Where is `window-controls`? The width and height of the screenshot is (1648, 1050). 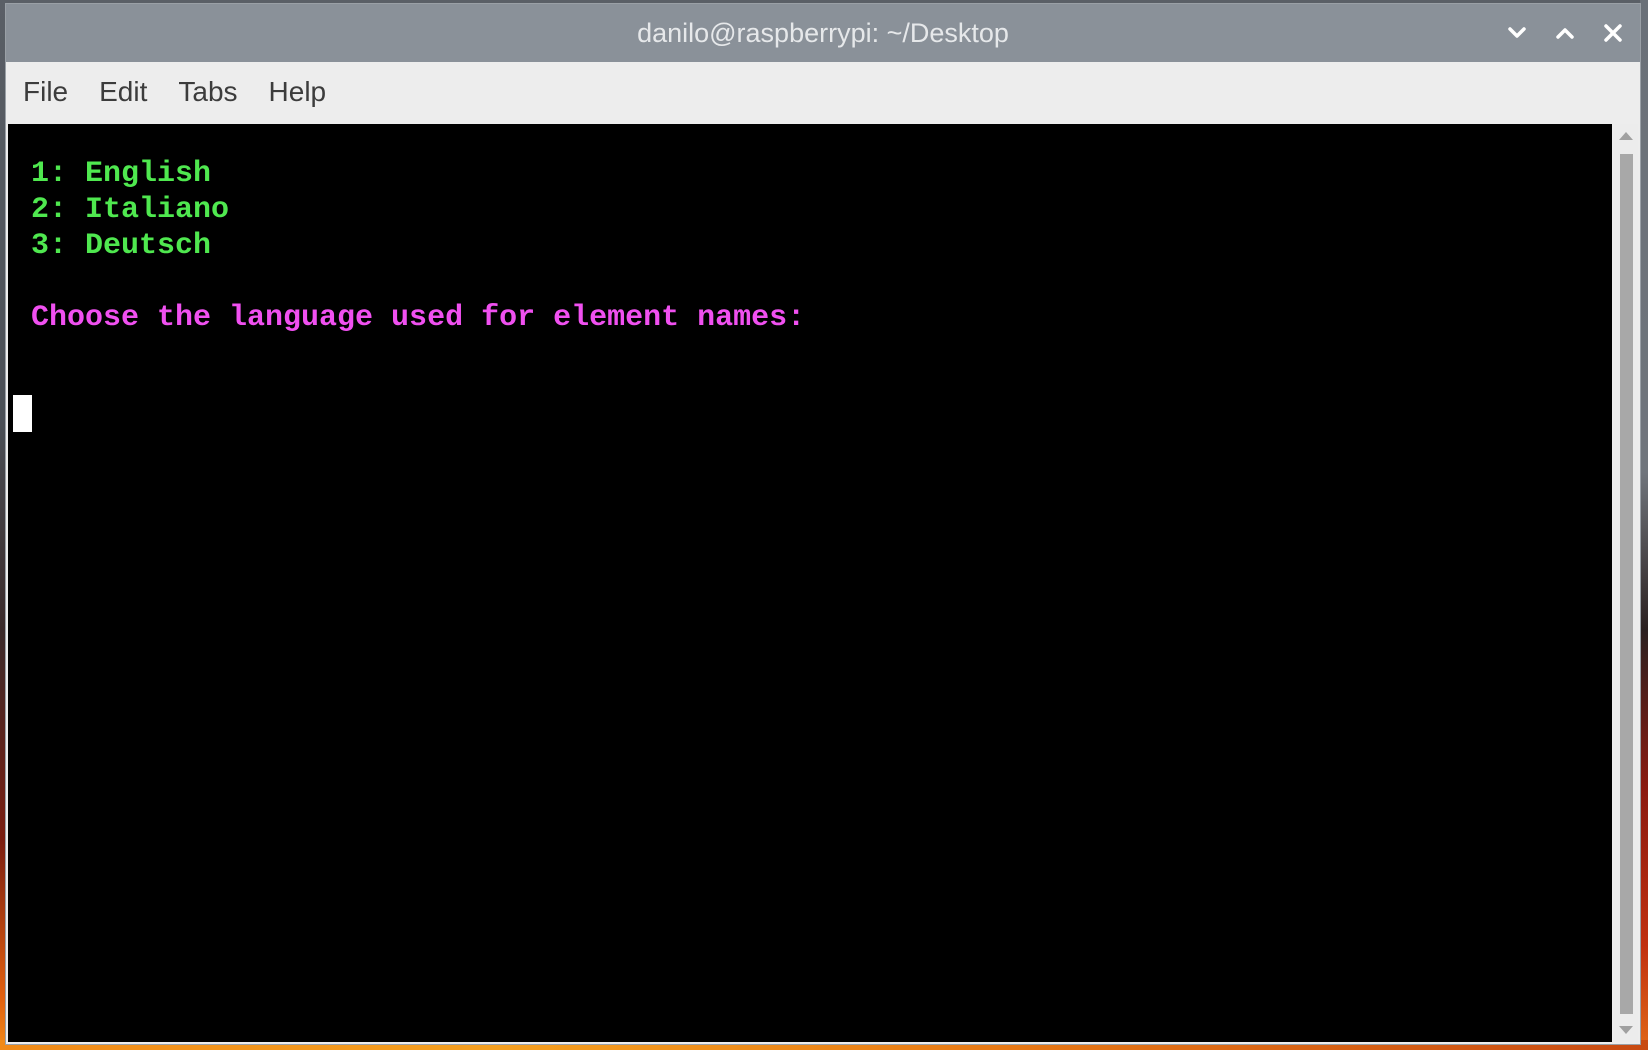
window-controls is located at coordinates (1565, 33).